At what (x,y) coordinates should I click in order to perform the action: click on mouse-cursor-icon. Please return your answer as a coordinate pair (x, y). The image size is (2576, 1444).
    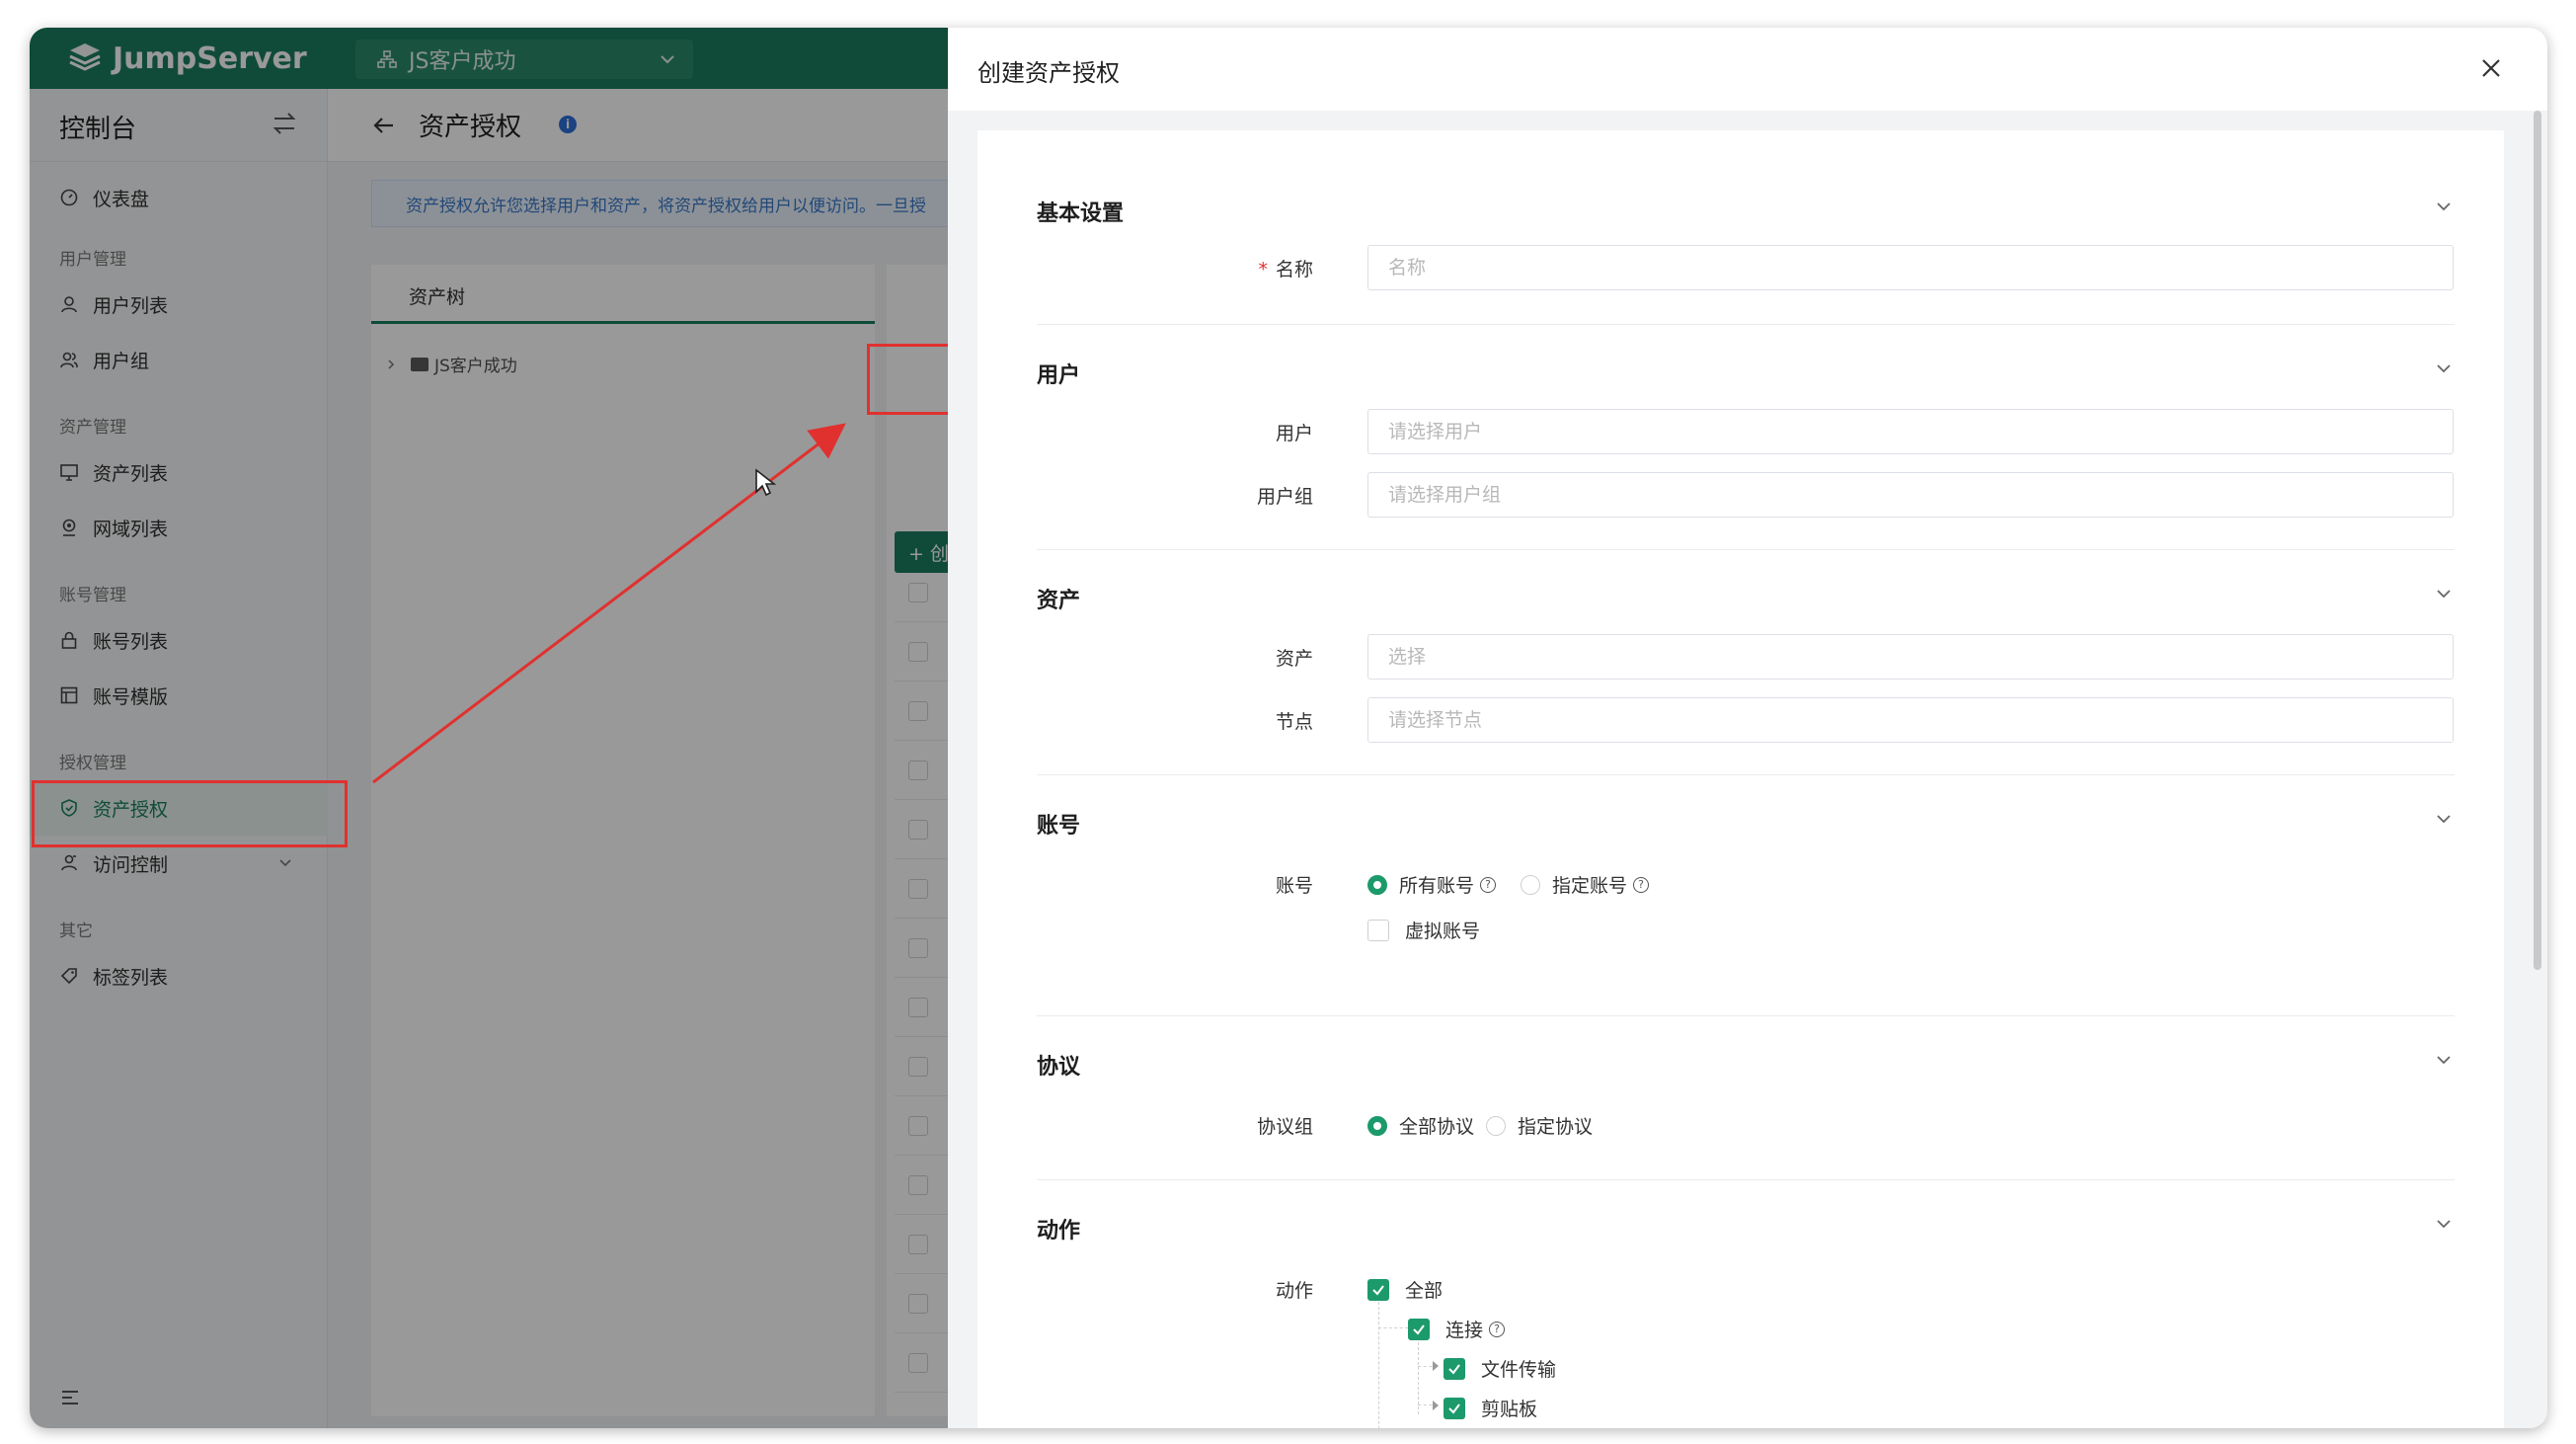
    Looking at the image, I should click on (765, 482).